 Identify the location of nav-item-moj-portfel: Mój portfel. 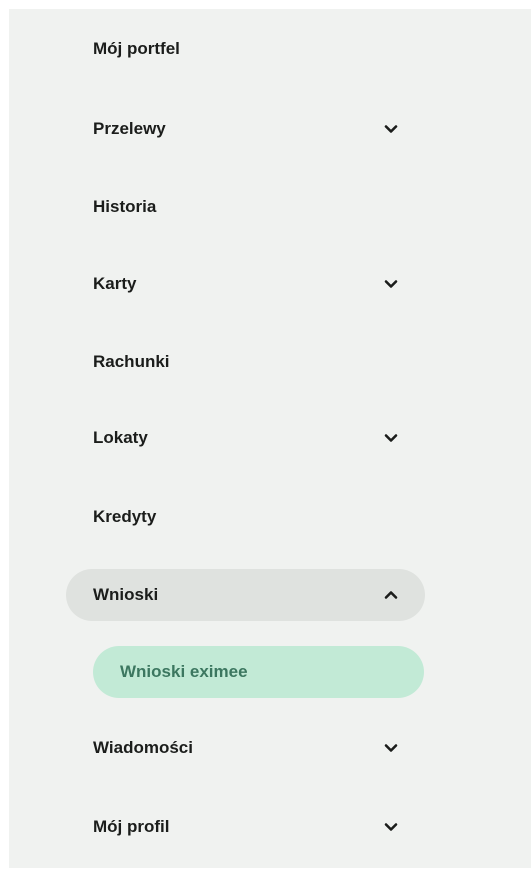
(245, 49).